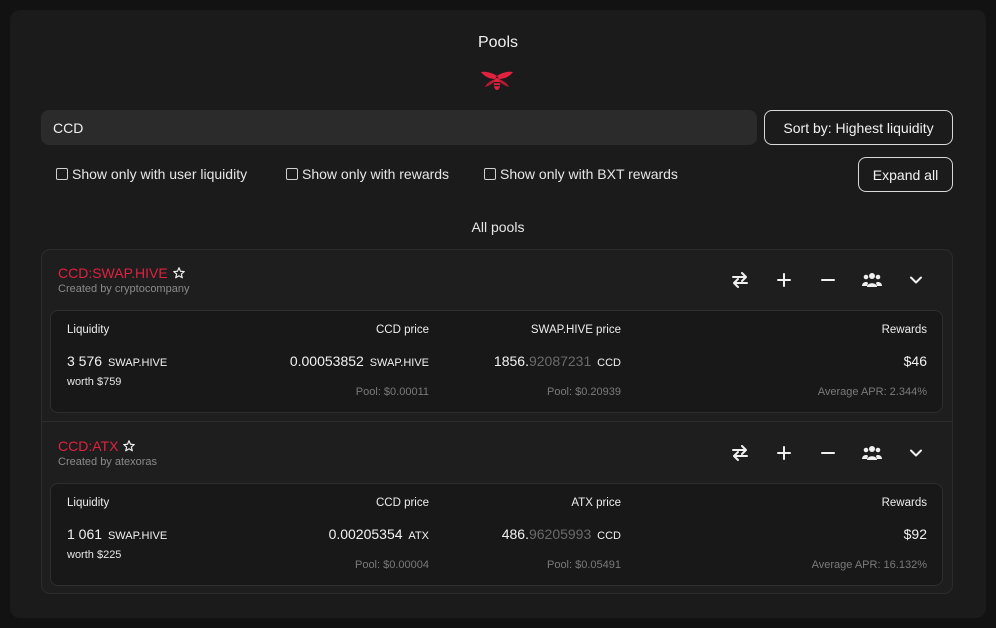  I want to click on user-liquidity-checkbox, so click(62, 174).